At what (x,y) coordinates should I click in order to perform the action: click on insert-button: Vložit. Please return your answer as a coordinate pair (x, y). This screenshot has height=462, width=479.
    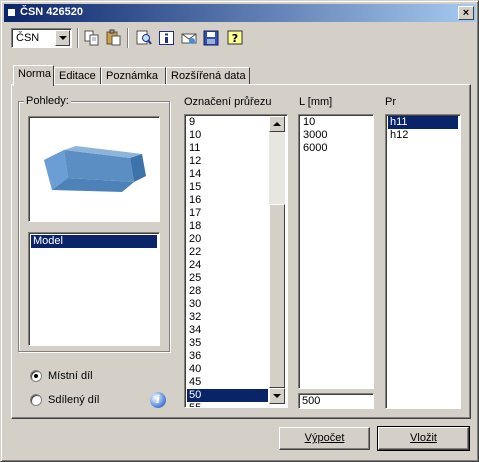
    Looking at the image, I should click on (423, 438).